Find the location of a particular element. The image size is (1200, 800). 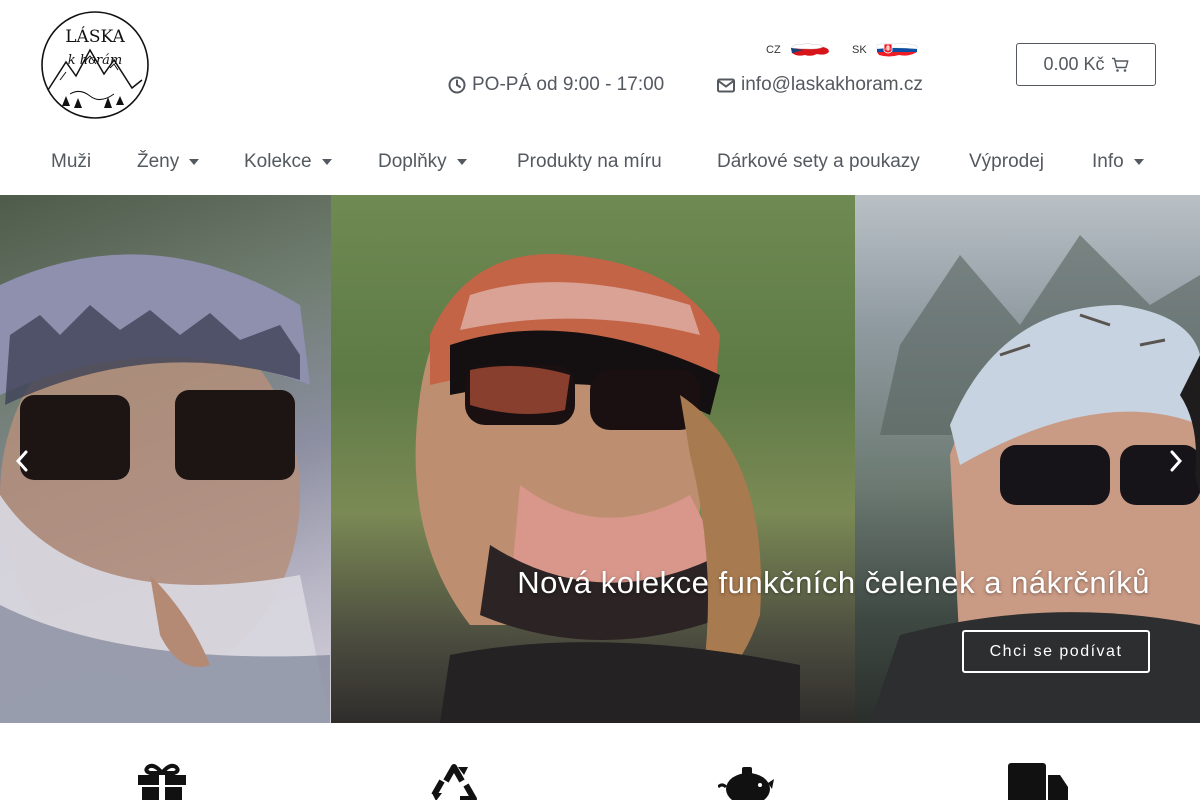

chevron-right-icon is located at coordinates (1176, 461).